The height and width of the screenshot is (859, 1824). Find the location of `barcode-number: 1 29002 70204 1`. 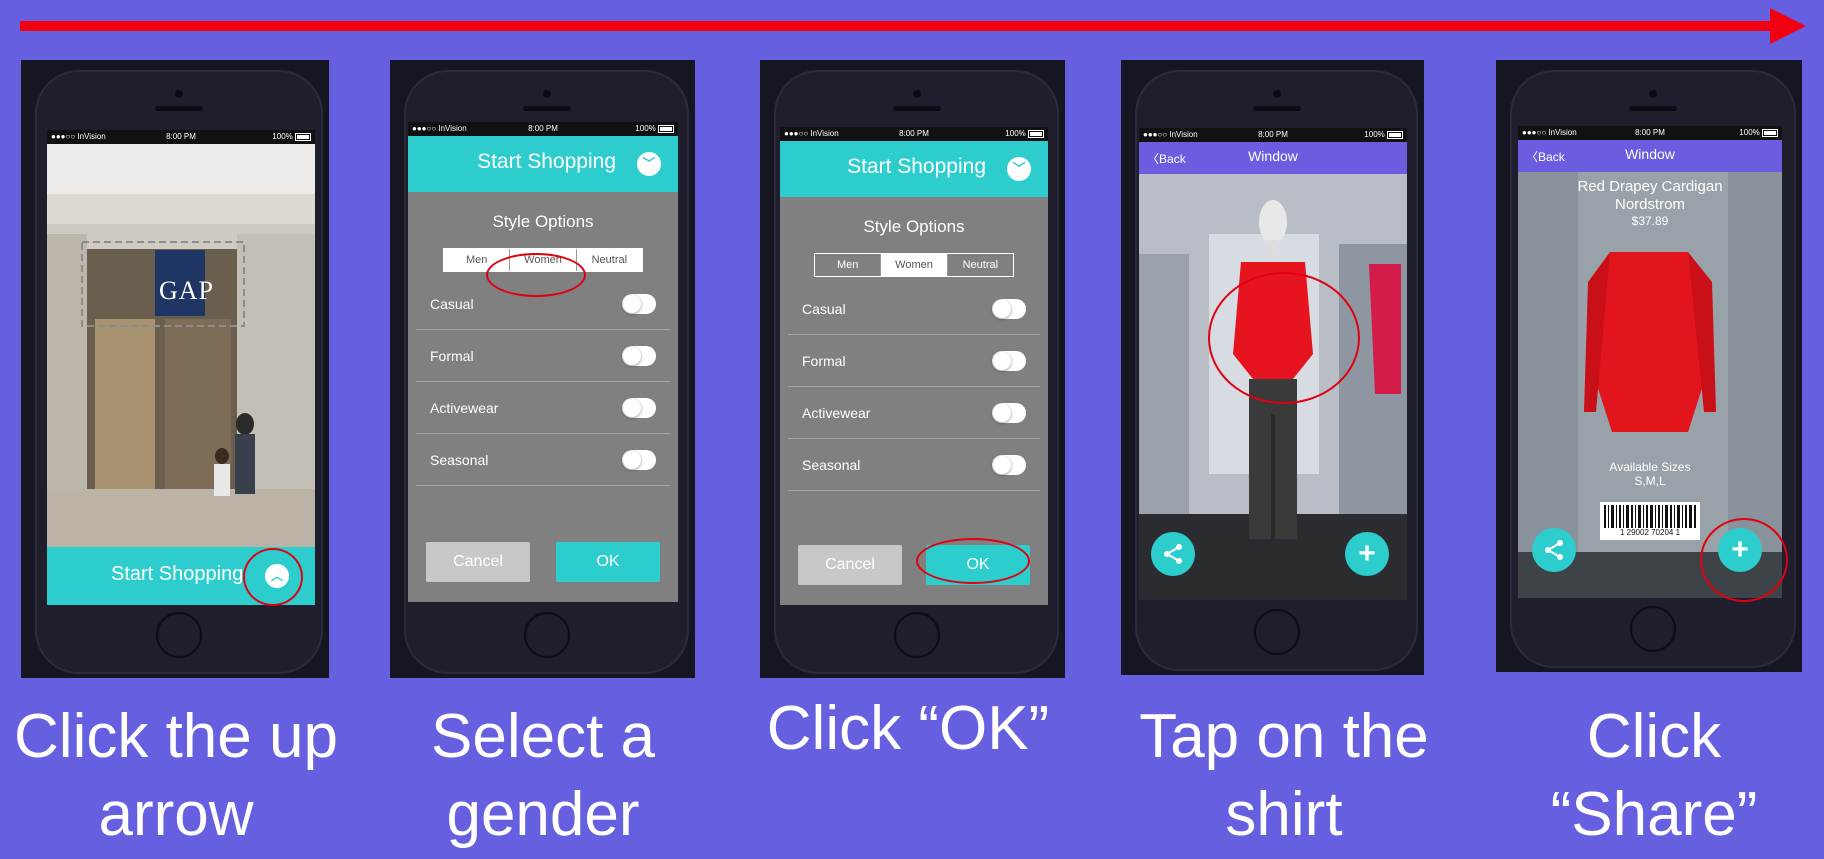

barcode-number: 1 29002 70204 1 is located at coordinates (1650, 532).